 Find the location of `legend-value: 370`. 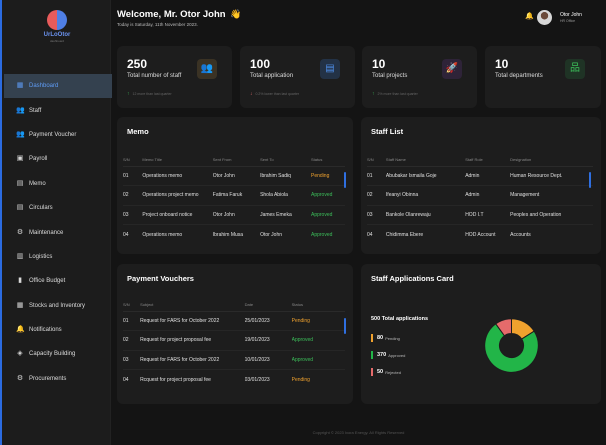

legend-value: 370 is located at coordinates (382, 355).